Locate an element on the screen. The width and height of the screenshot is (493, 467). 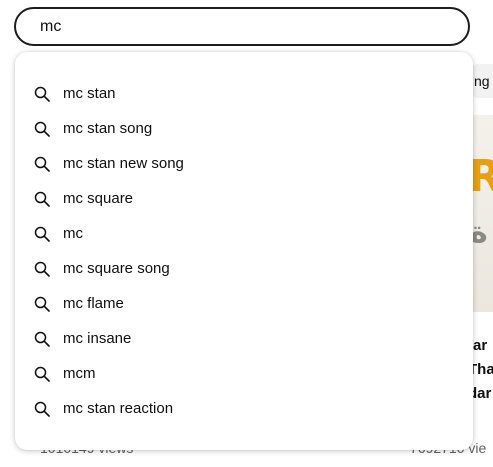
search-box is located at coordinates (242, 26).